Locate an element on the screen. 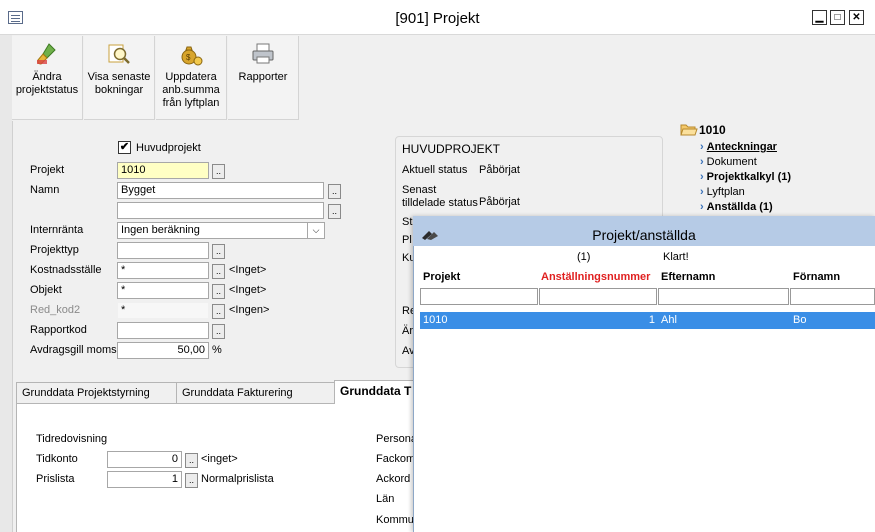 The image size is (875, 532). internranta-value: Ingen beräkning is located at coordinates (160, 230).